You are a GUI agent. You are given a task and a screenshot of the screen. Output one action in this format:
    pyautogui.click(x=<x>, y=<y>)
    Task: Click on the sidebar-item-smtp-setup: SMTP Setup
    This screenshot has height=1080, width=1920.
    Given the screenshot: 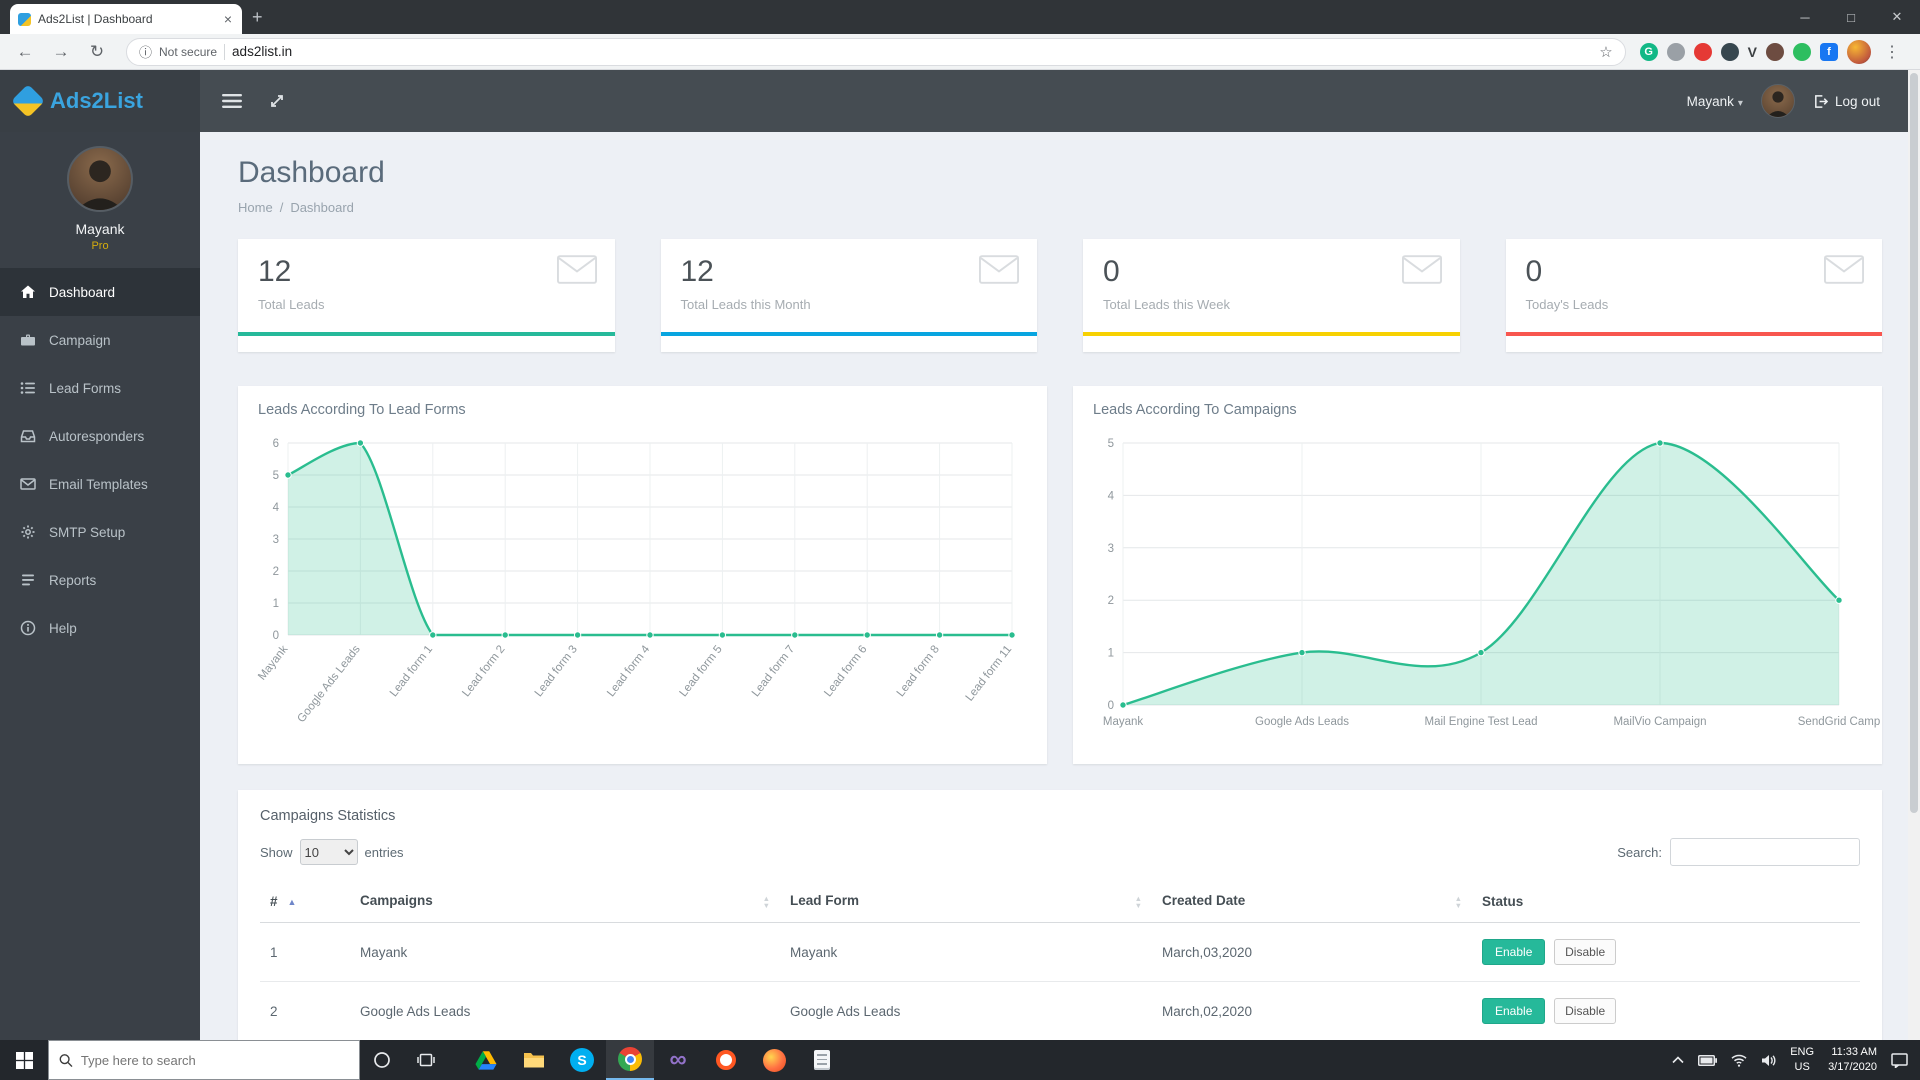 What is the action you would take?
    pyautogui.click(x=100, y=532)
    